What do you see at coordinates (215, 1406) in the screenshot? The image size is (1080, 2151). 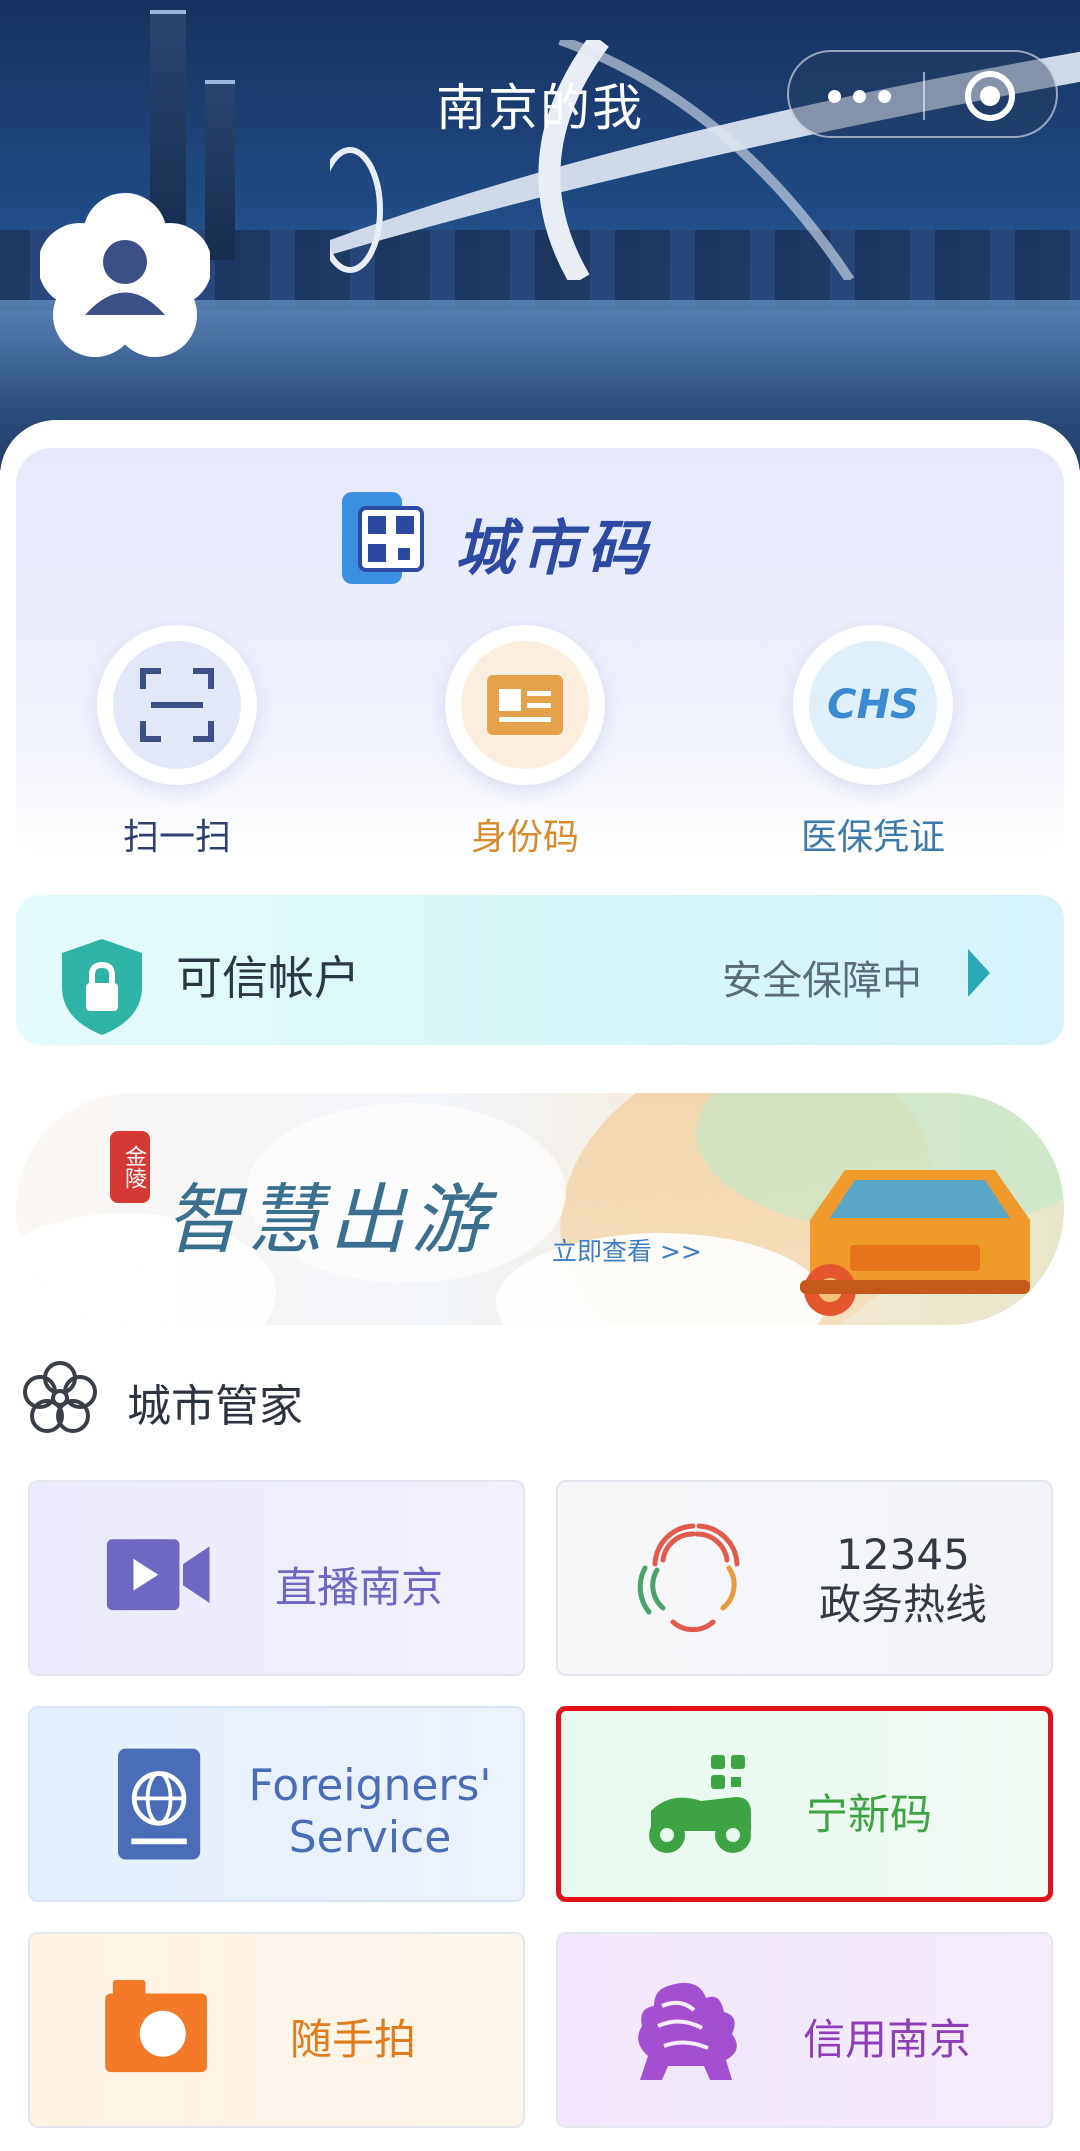 I see `section-title: 城市管家` at bounding box center [215, 1406].